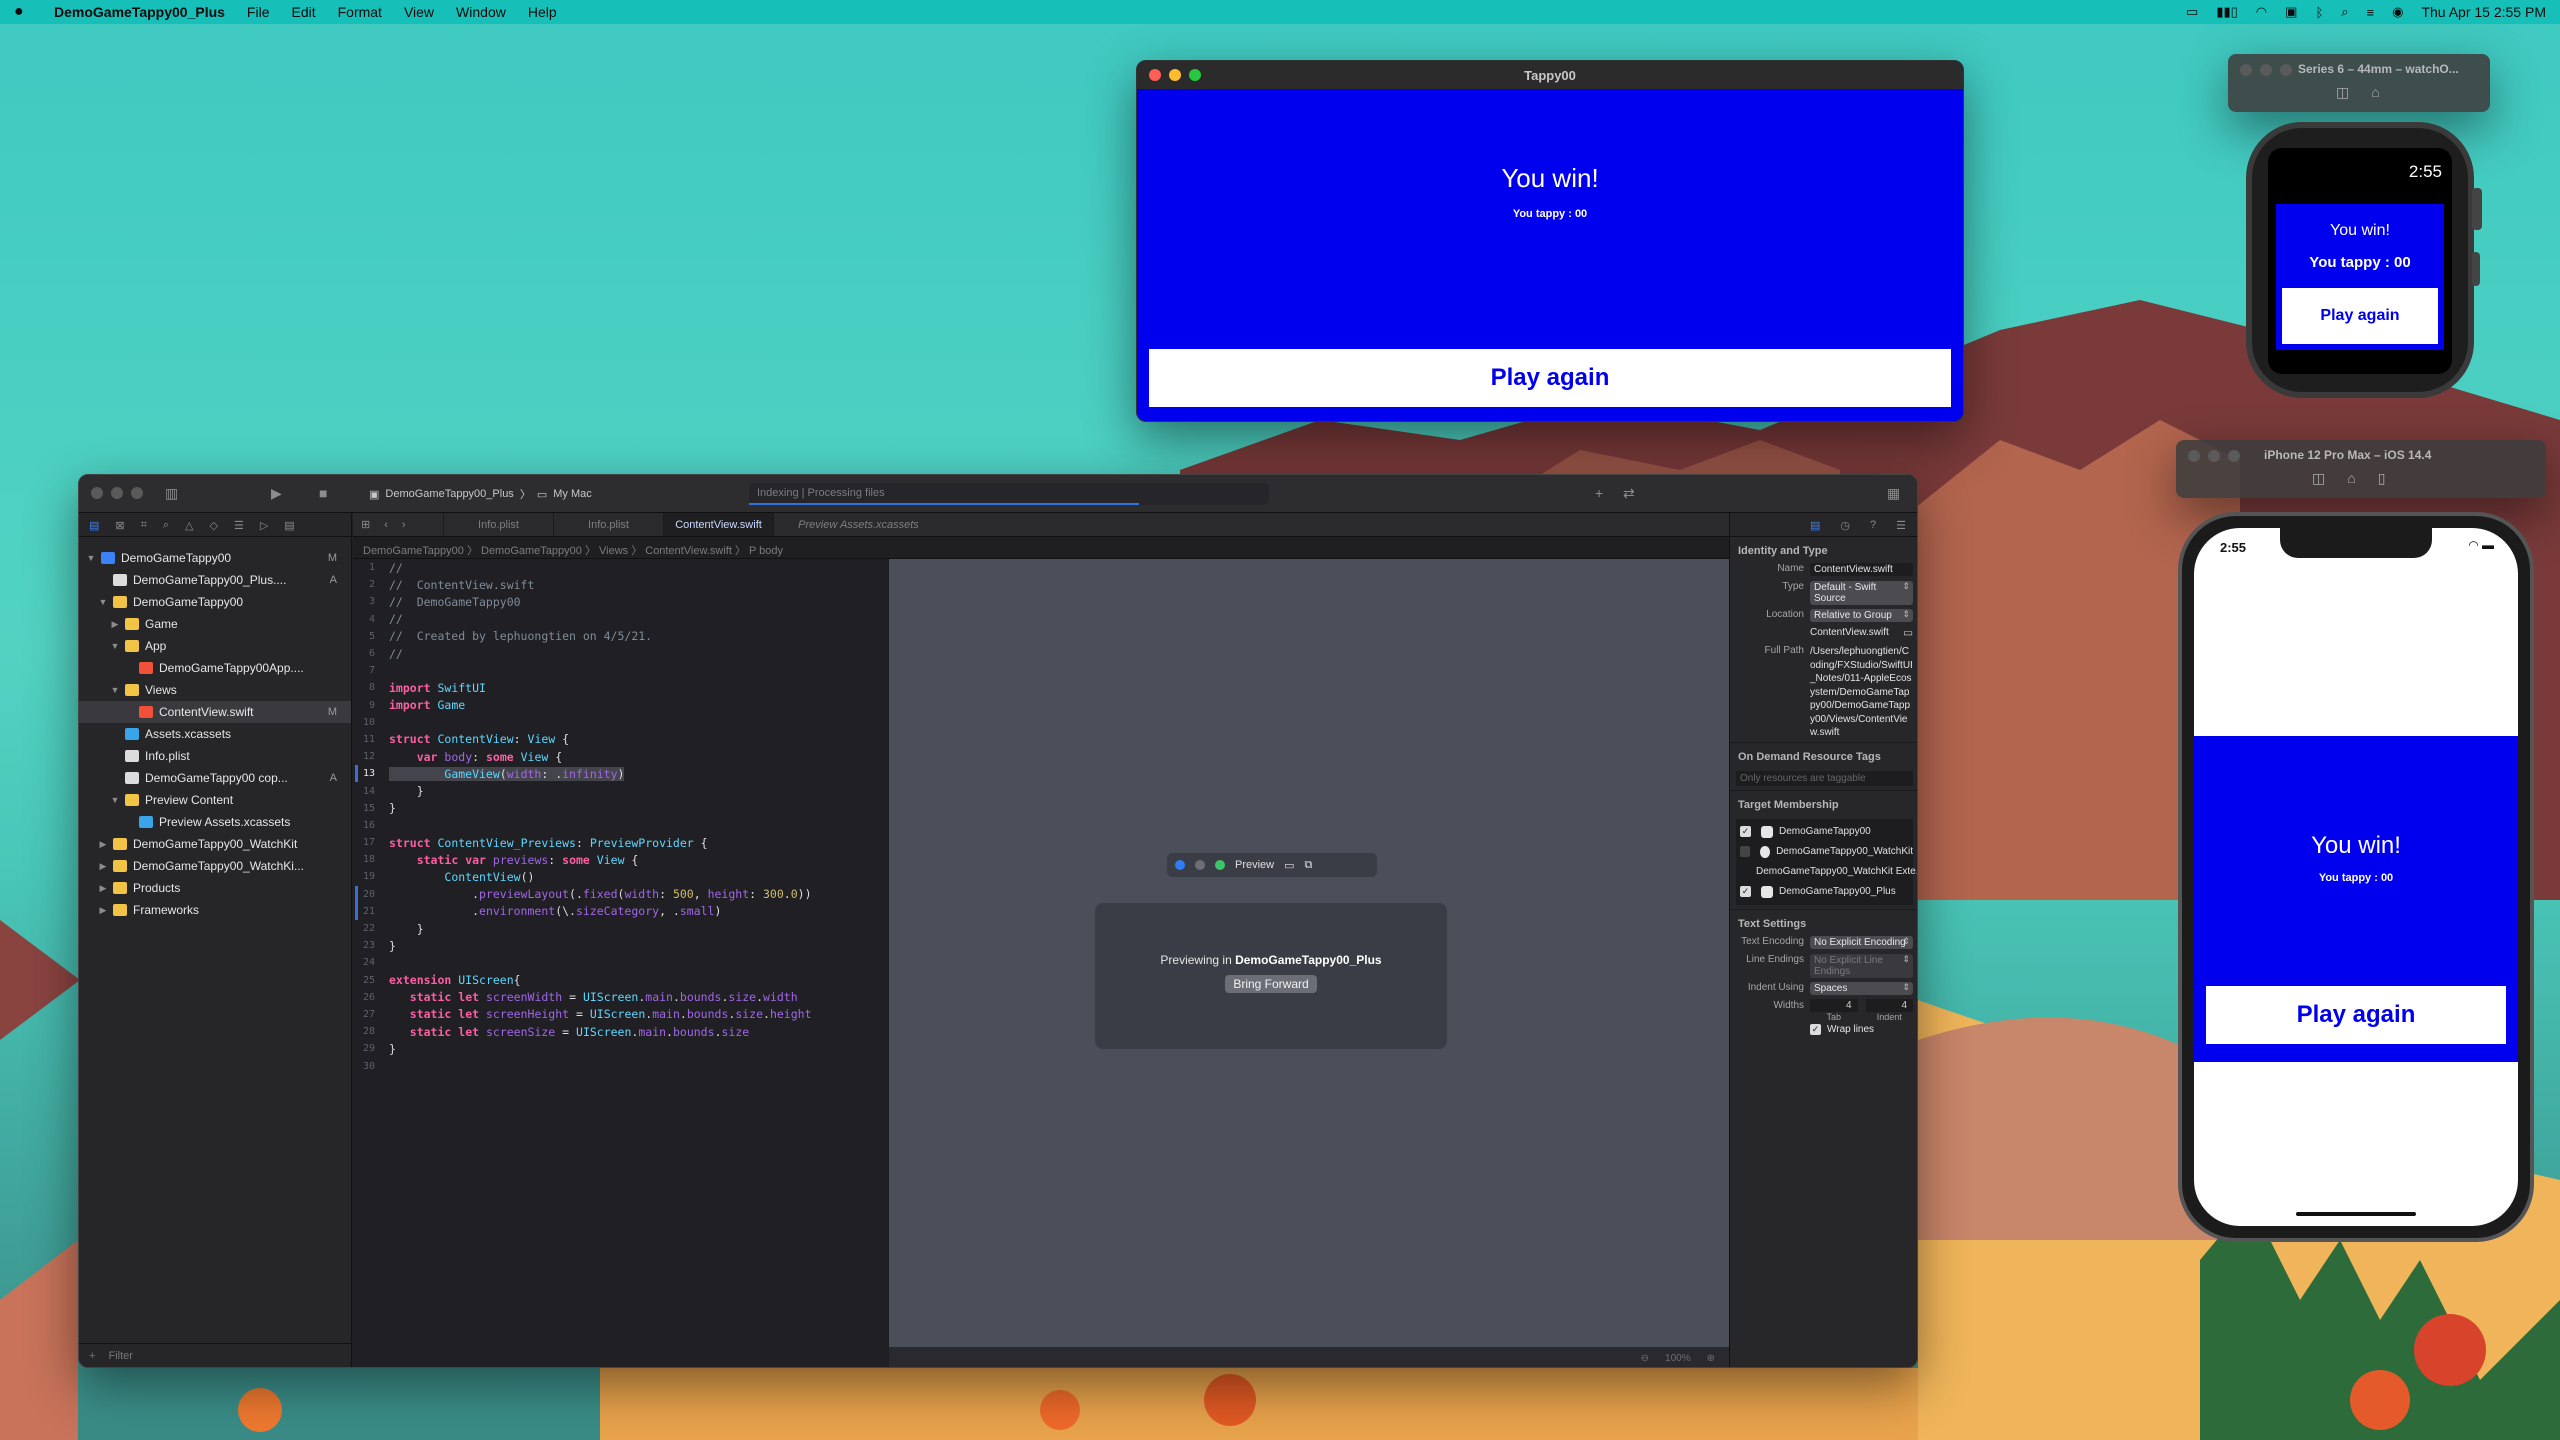 This screenshot has width=2560, height=1440. I want to click on line-number: 26, so click(371, 997).